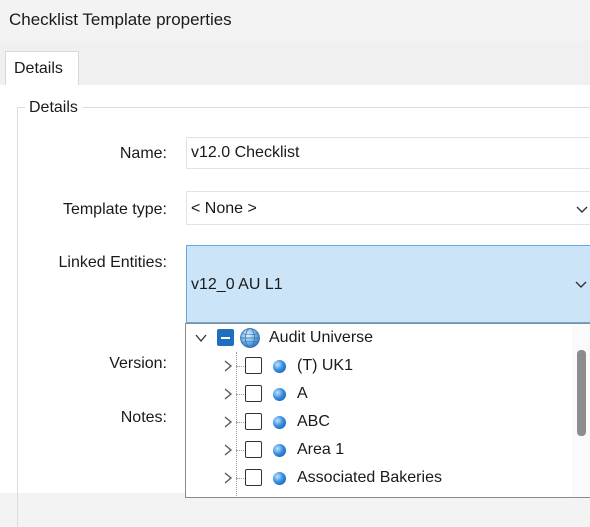 This screenshot has height=527, width=590. Describe the element at coordinates (376, 366) in the screenshot. I see `tree-item: (T) UK1` at that location.